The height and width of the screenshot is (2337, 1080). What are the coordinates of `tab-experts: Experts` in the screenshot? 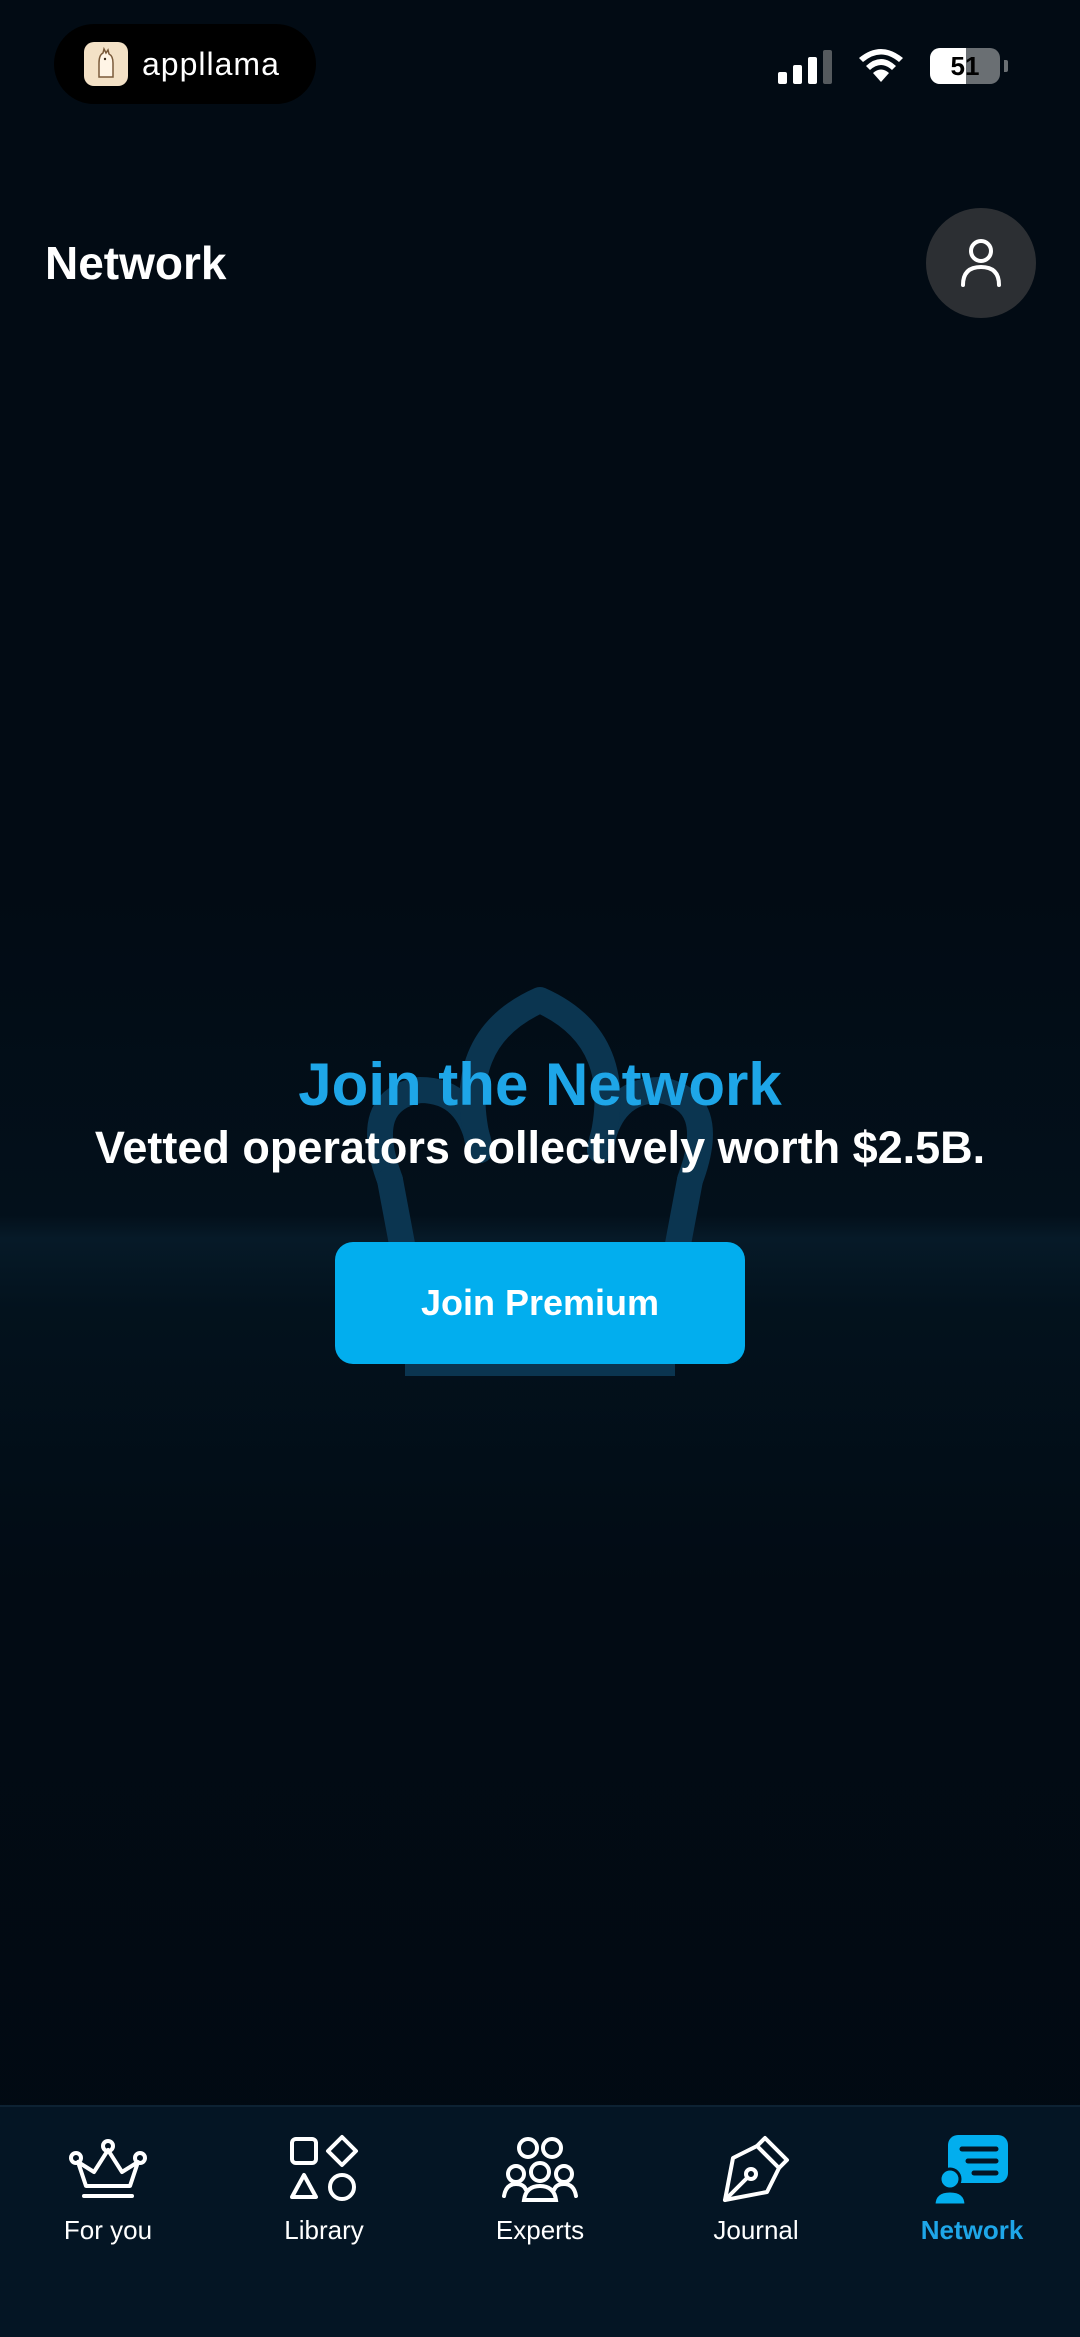 It's located at (540, 2194).